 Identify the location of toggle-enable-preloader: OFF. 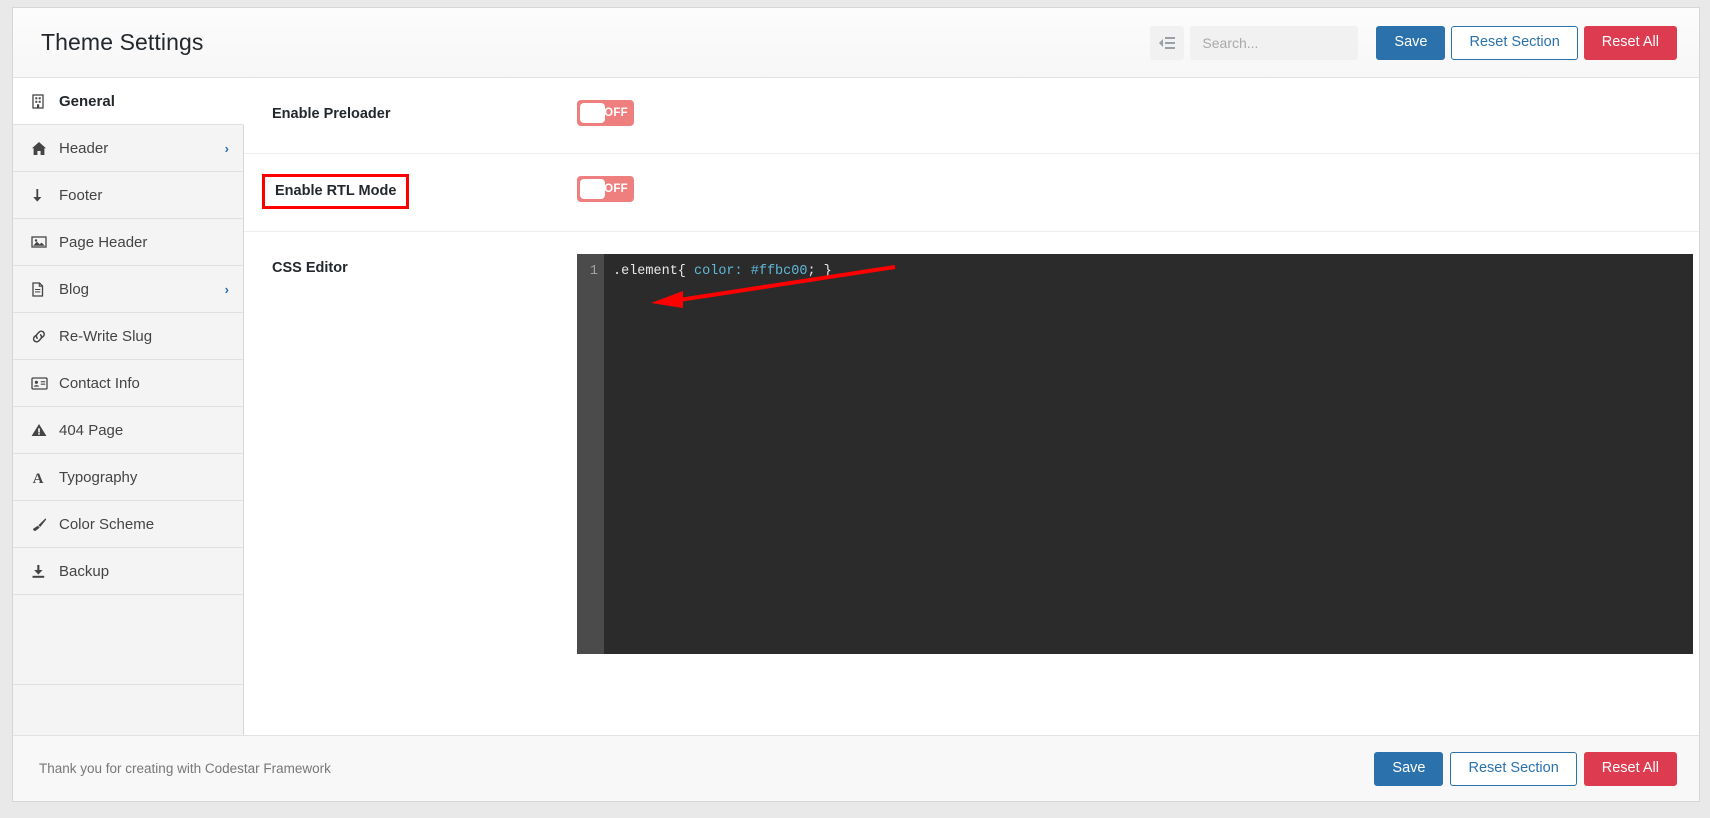
(605, 113).